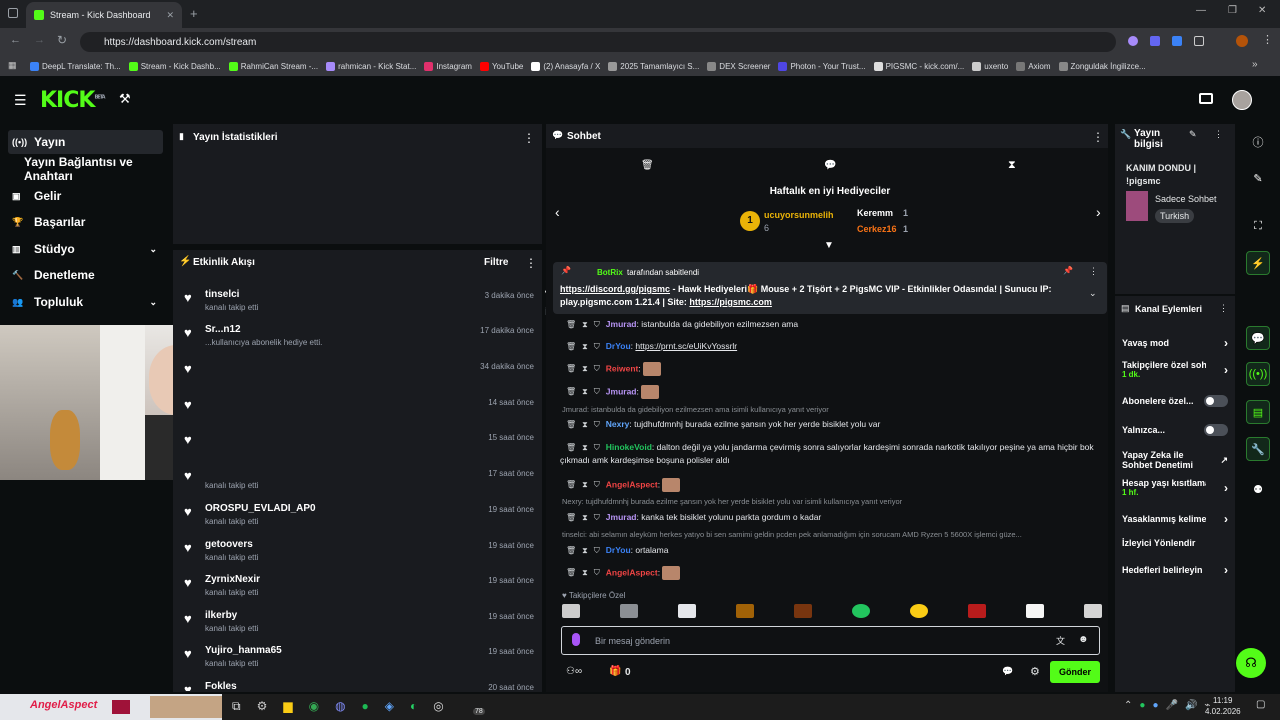  I want to click on chat-settings-icon: ⚙, so click(1035, 671).